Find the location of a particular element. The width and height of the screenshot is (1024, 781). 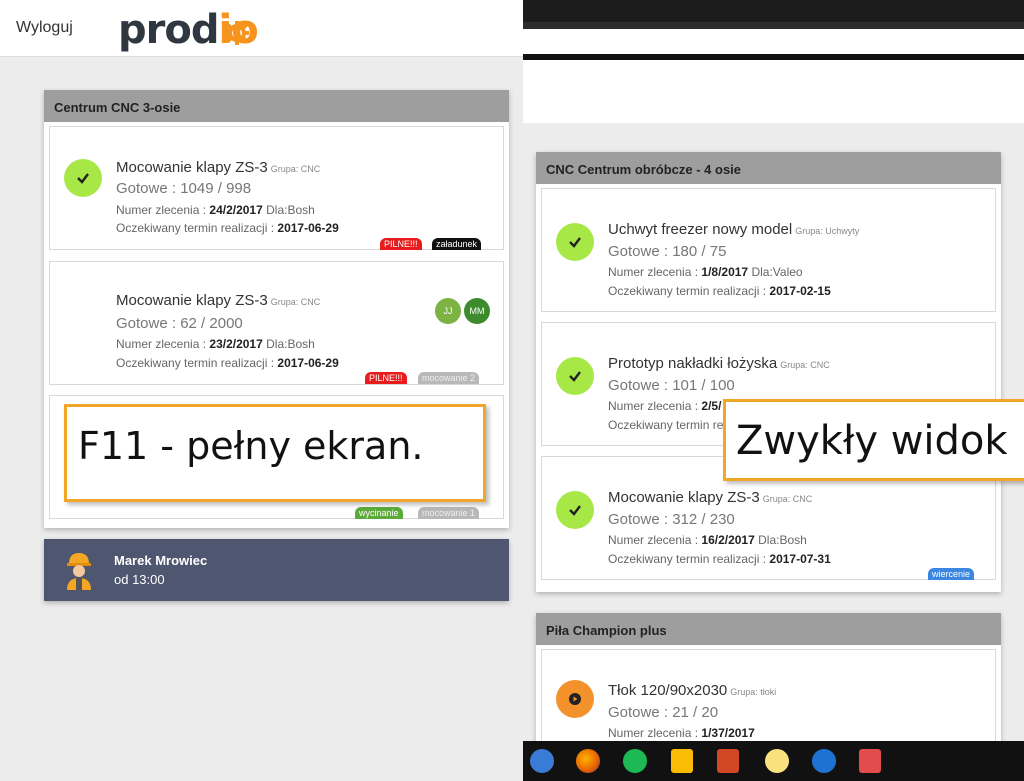

ready-count: Gotowe : 21 / 20 is located at coordinates (663, 712).